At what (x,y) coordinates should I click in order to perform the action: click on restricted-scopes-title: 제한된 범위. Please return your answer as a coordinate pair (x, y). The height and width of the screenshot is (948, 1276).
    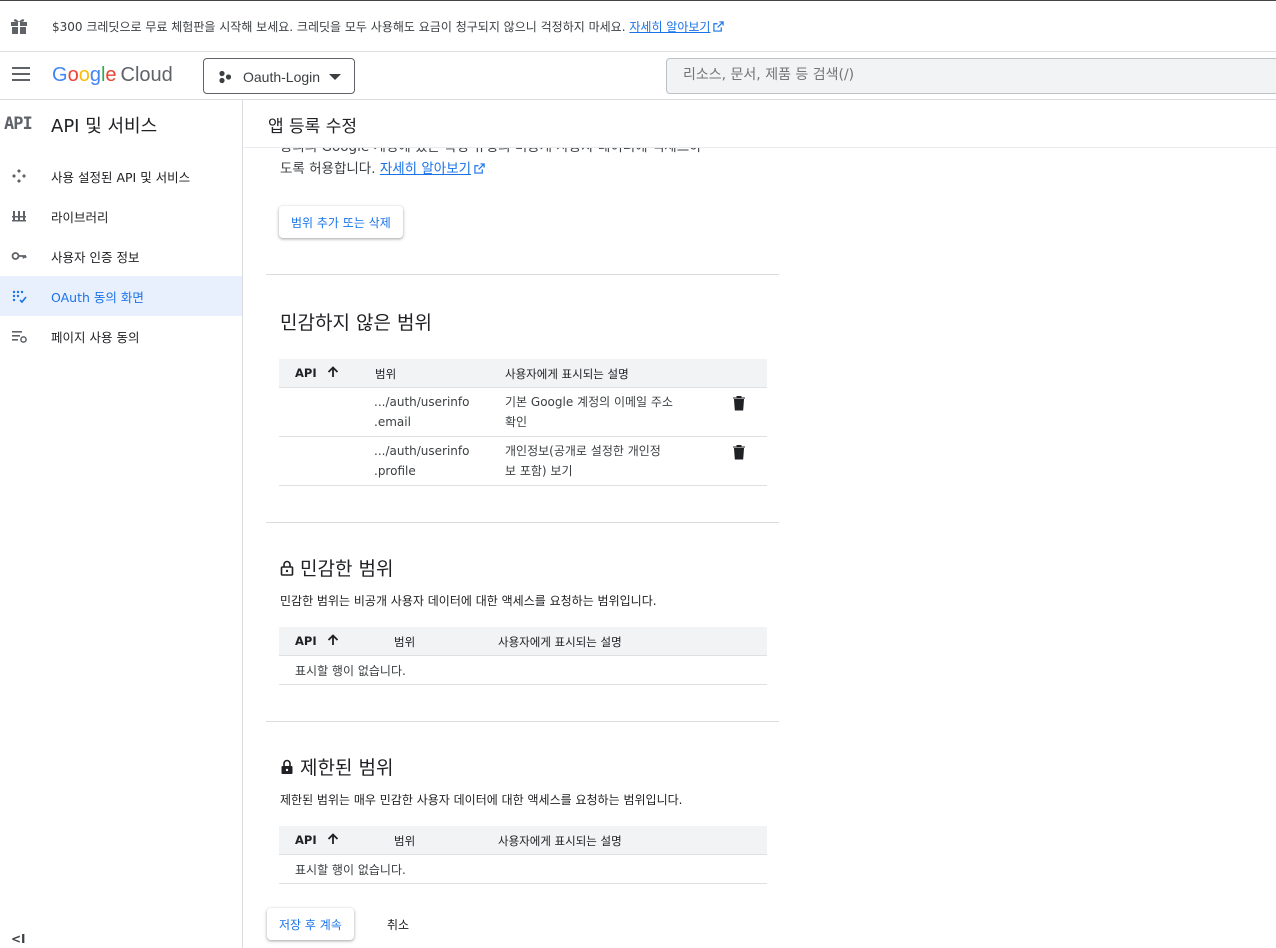
    Looking at the image, I should click on (336, 766).